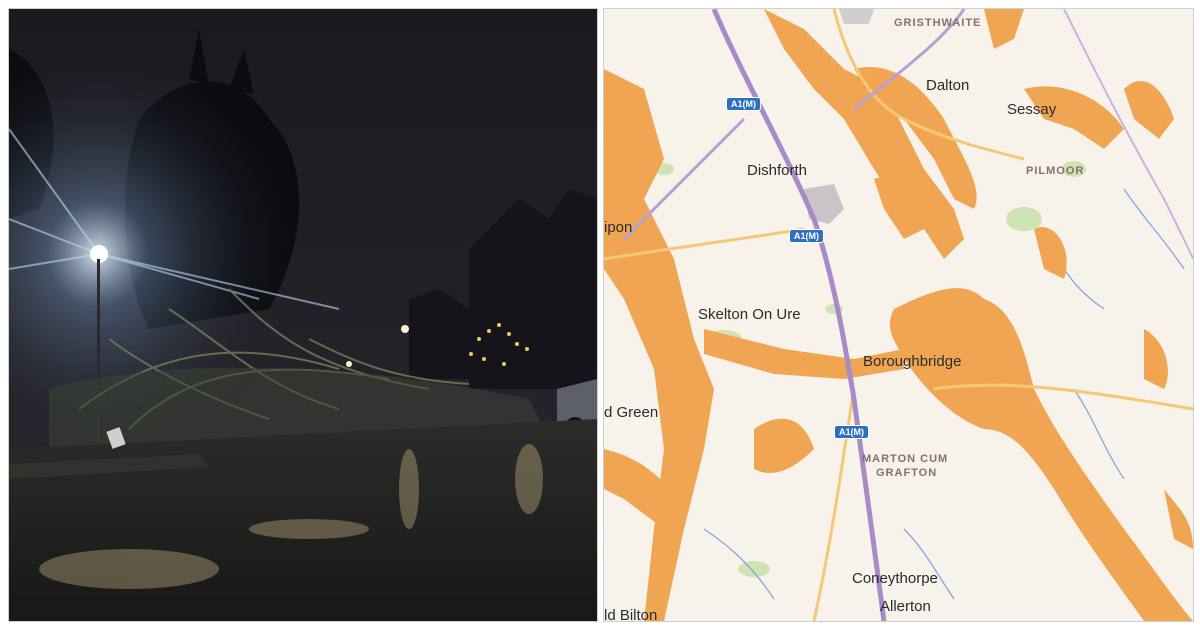 This screenshot has width=1200, height=628. What do you see at coordinates (938, 23) in the screenshot?
I see `place-gristhwaite: GRISTHWAITE` at bounding box center [938, 23].